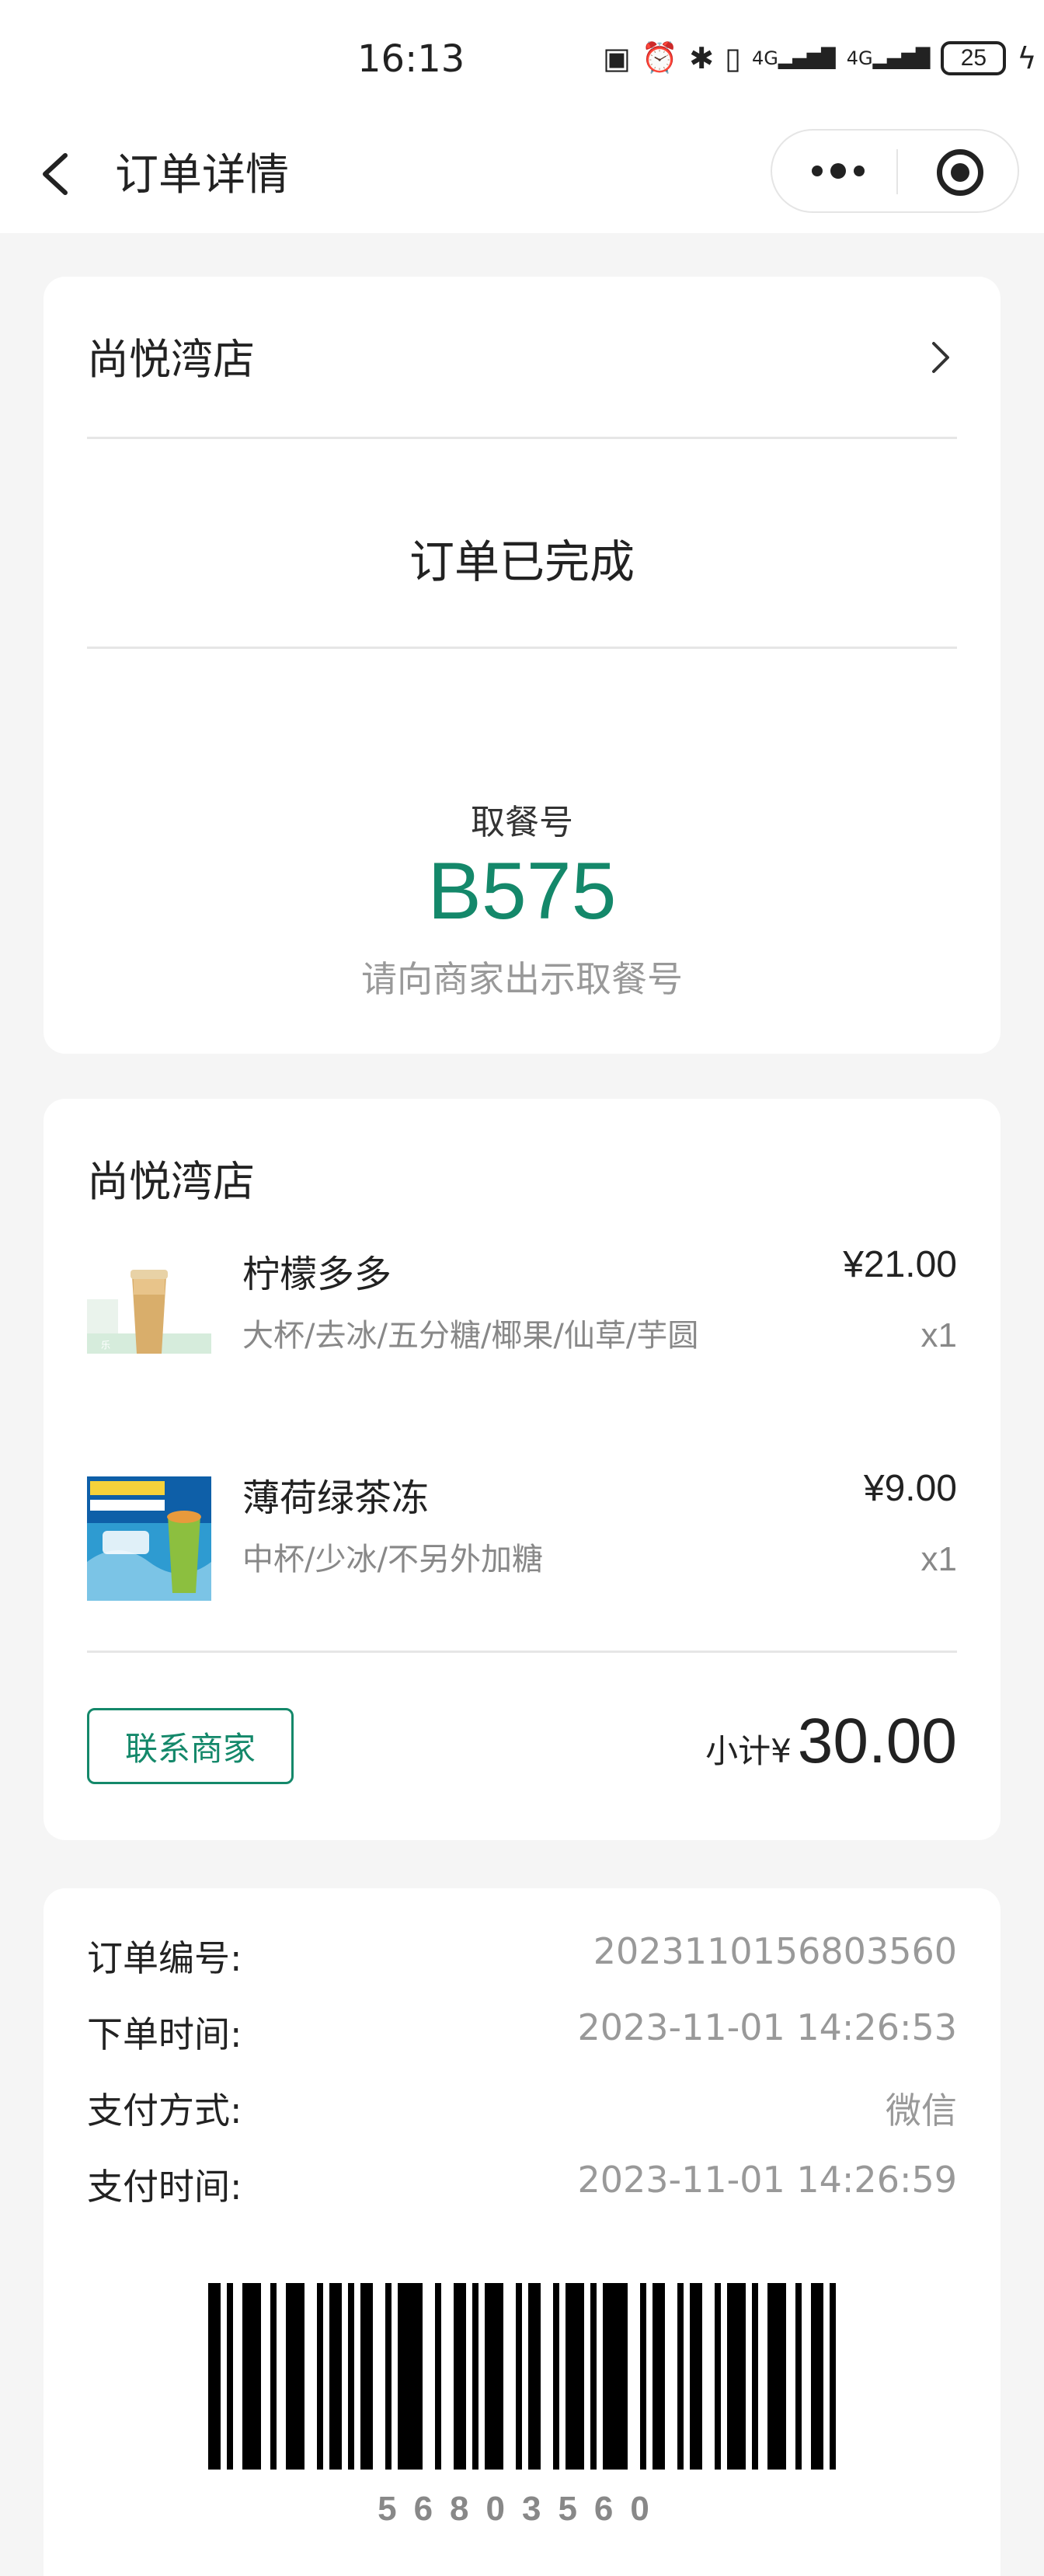 The width and height of the screenshot is (1044, 2576). I want to click on capsule-divider, so click(897, 171).